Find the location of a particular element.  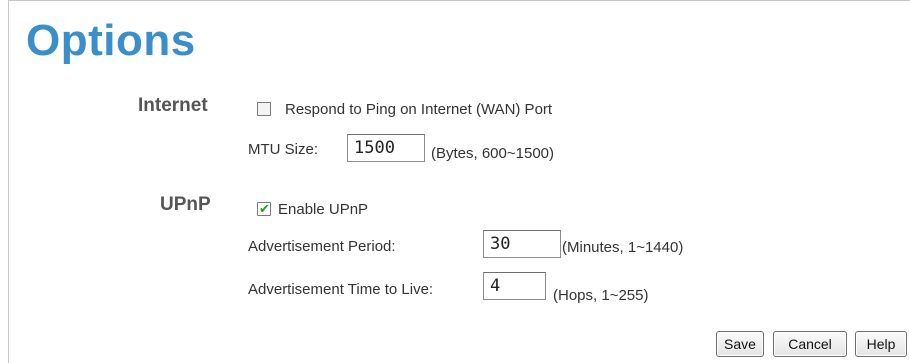

adv-period-input is located at coordinates (522, 244).